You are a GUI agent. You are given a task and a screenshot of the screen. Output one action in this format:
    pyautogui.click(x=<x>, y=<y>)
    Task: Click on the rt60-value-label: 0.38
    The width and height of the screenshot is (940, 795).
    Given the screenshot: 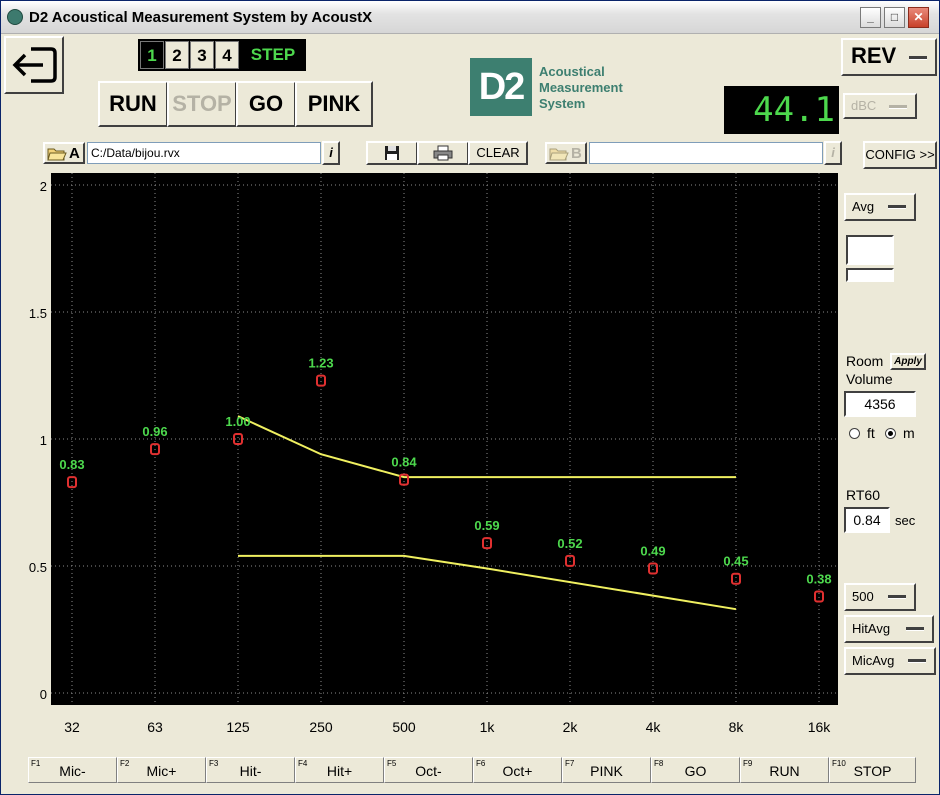 What is the action you would take?
    pyautogui.click(x=818, y=578)
    